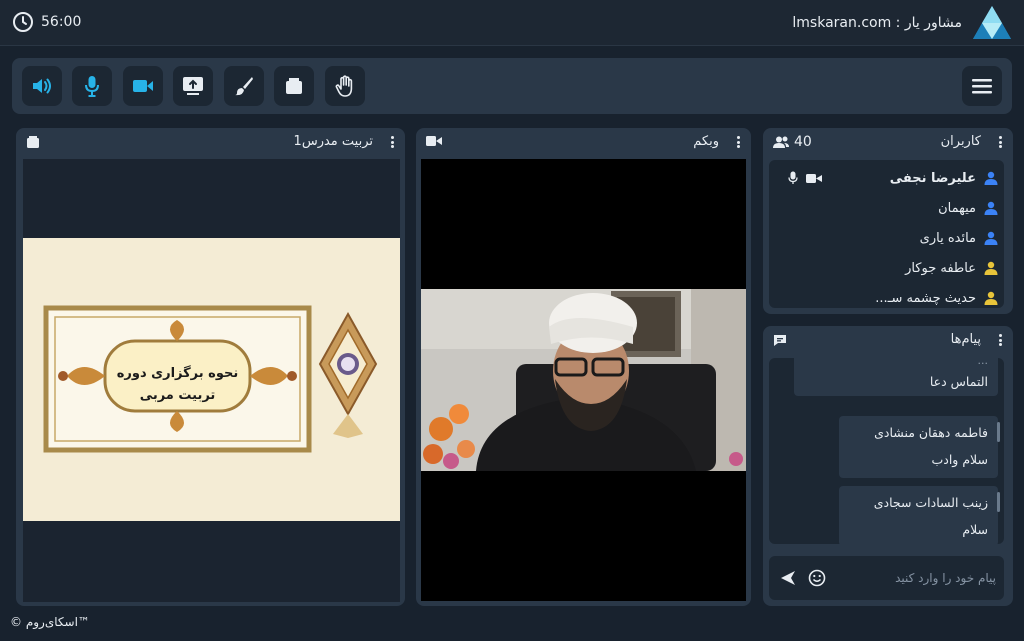 The image size is (1024, 641). I want to click on screen-share-icon, so click(193, 86).